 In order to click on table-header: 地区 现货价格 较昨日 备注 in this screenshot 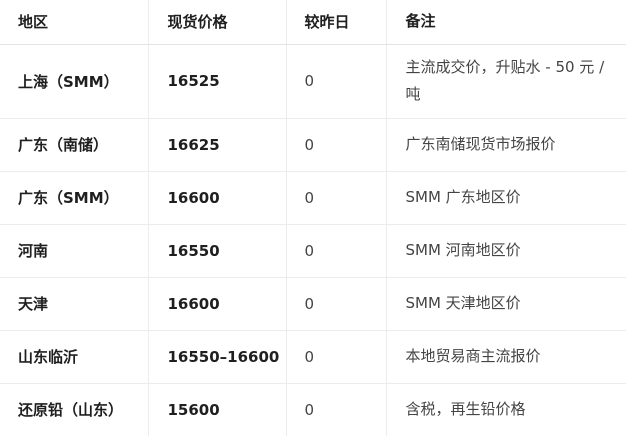, I will do `click(313, 22)`.